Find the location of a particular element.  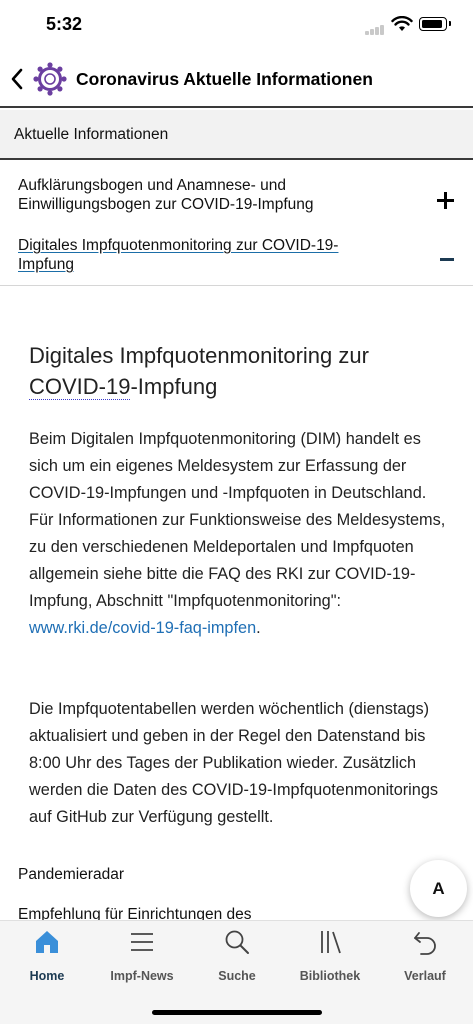

history-icon is located at coordinates (425, 943).